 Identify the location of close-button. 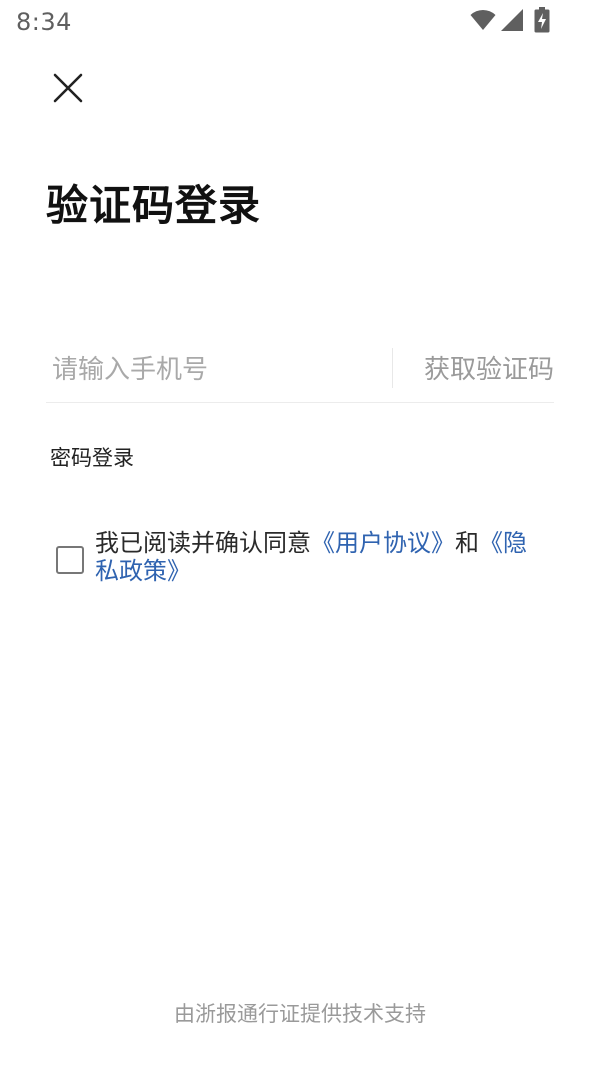
(68, 90).